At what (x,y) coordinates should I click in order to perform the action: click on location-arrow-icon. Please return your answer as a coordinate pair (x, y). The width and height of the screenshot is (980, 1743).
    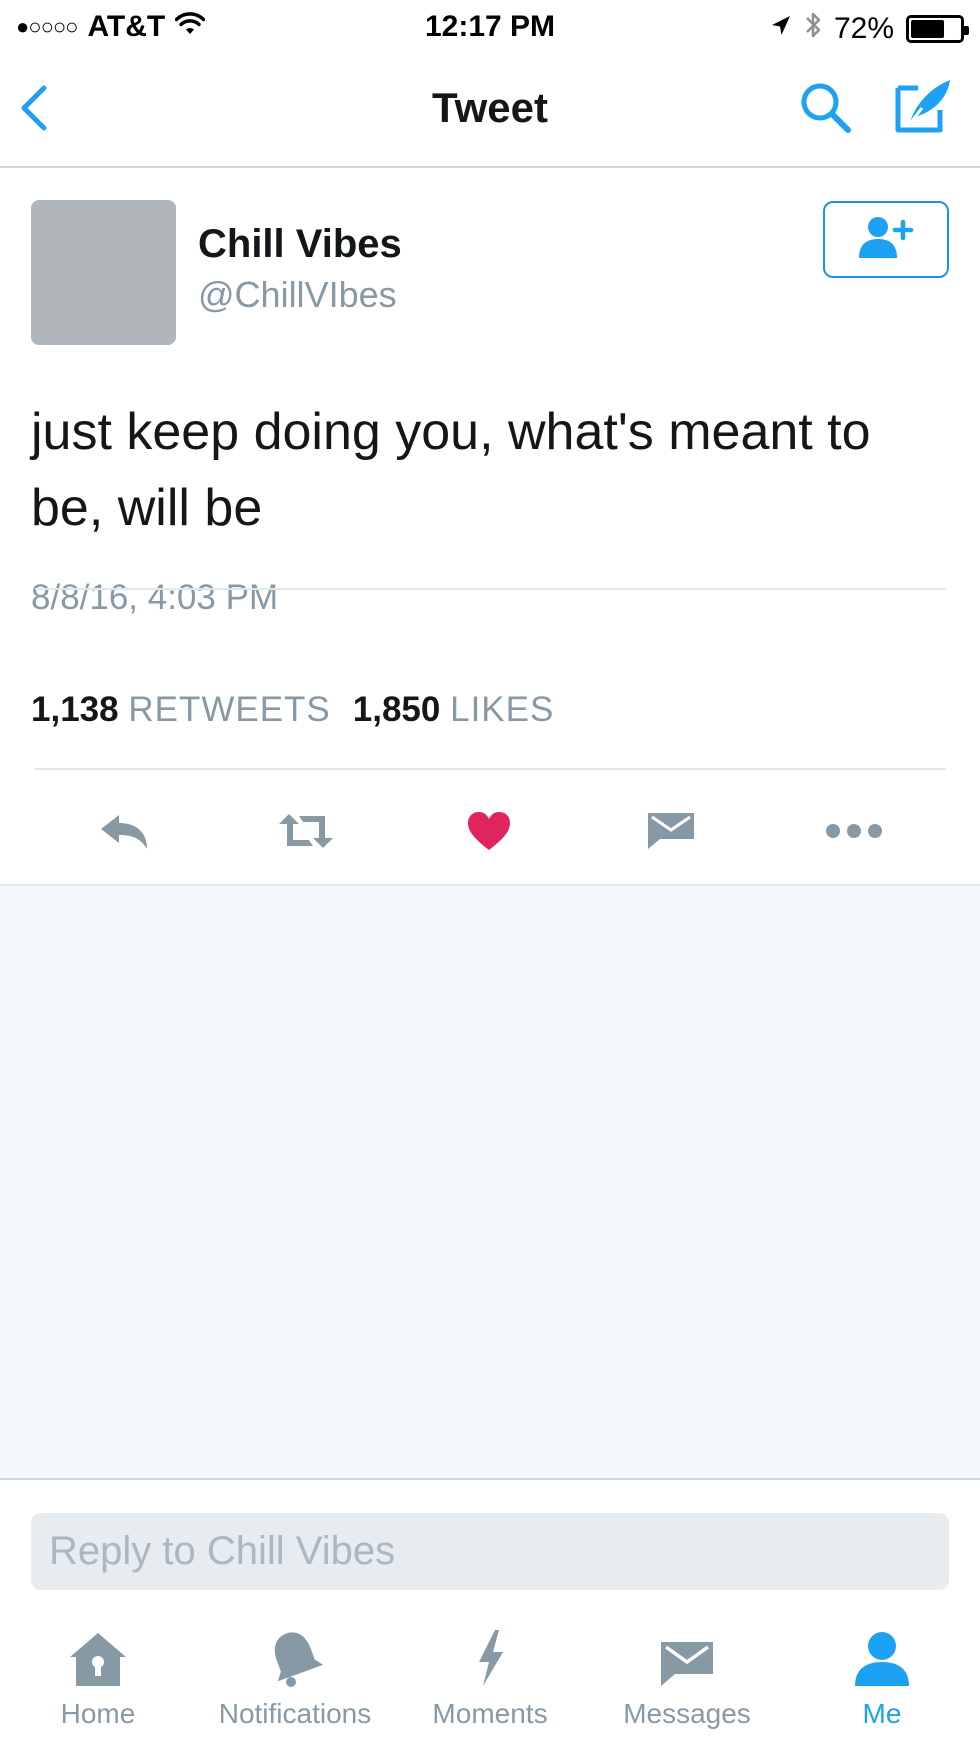
    Looking at the image, I should click on (781, 29).